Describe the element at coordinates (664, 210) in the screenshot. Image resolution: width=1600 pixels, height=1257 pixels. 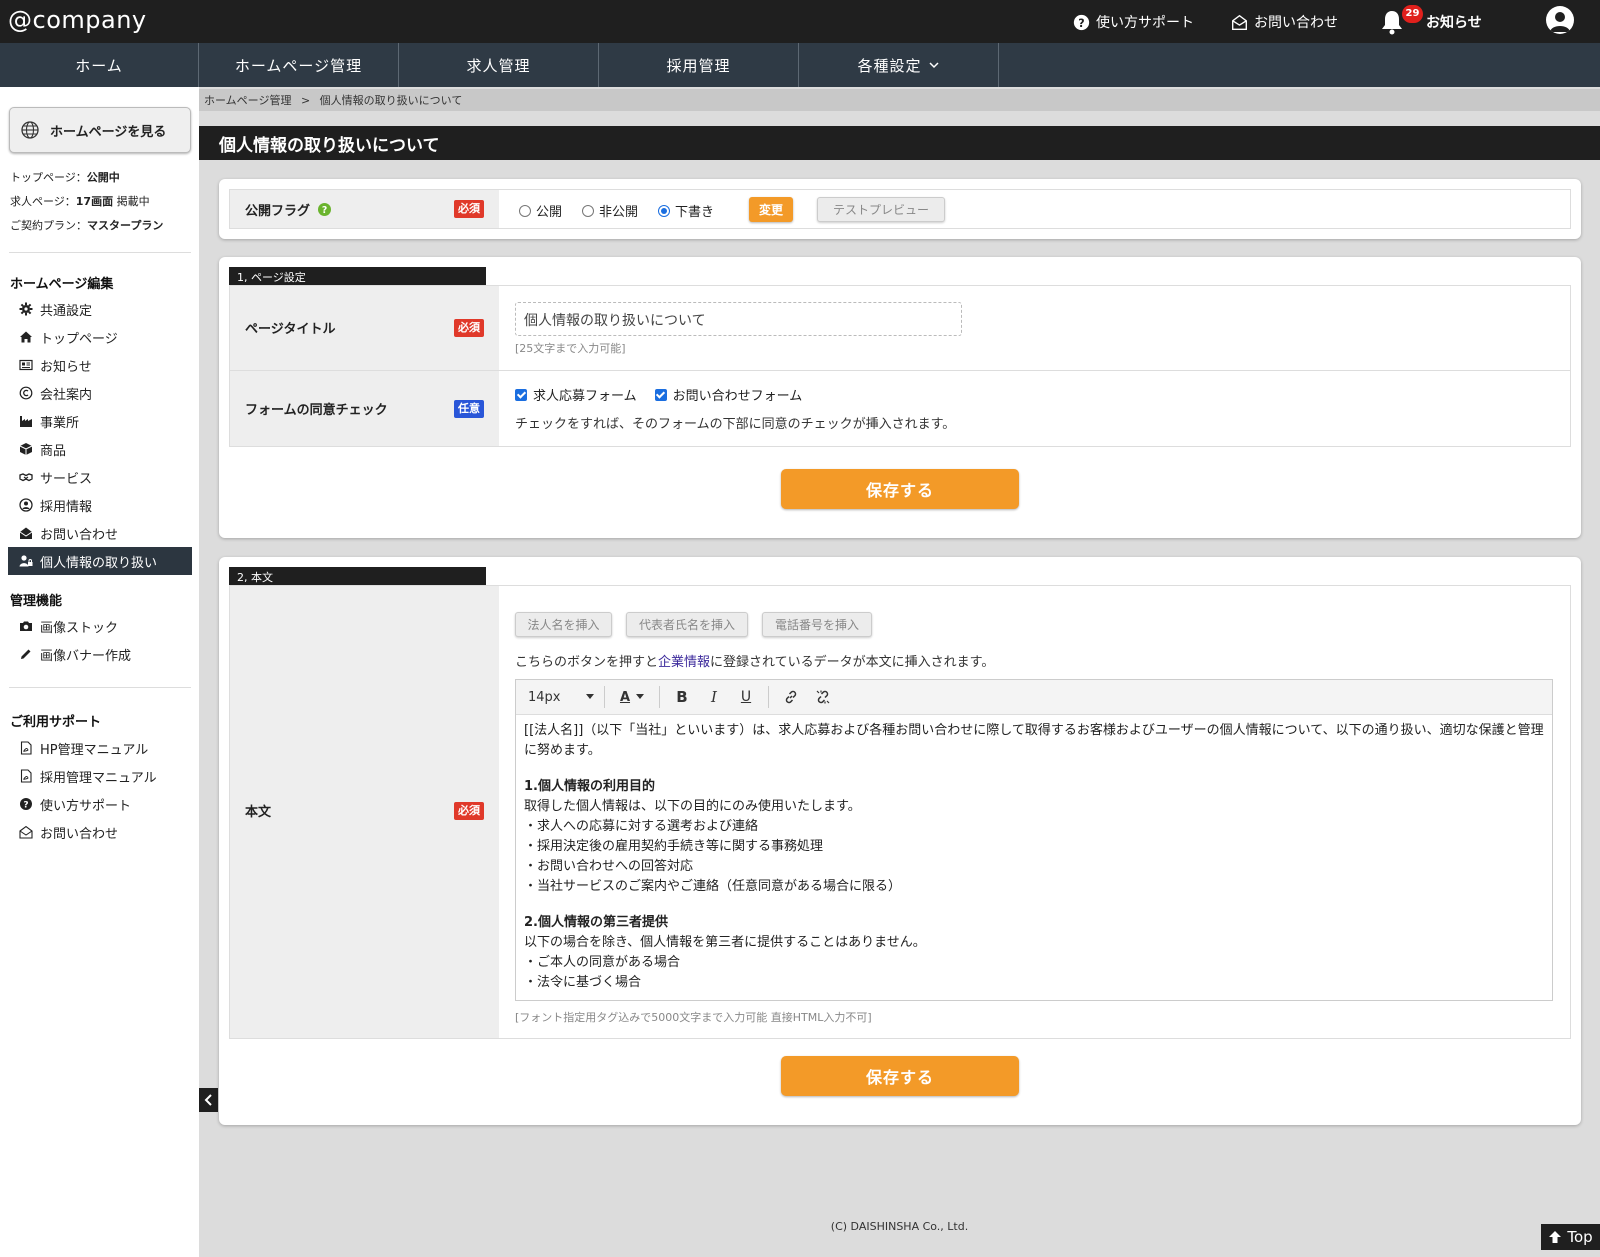
I see `radio-draft-control` at that location.